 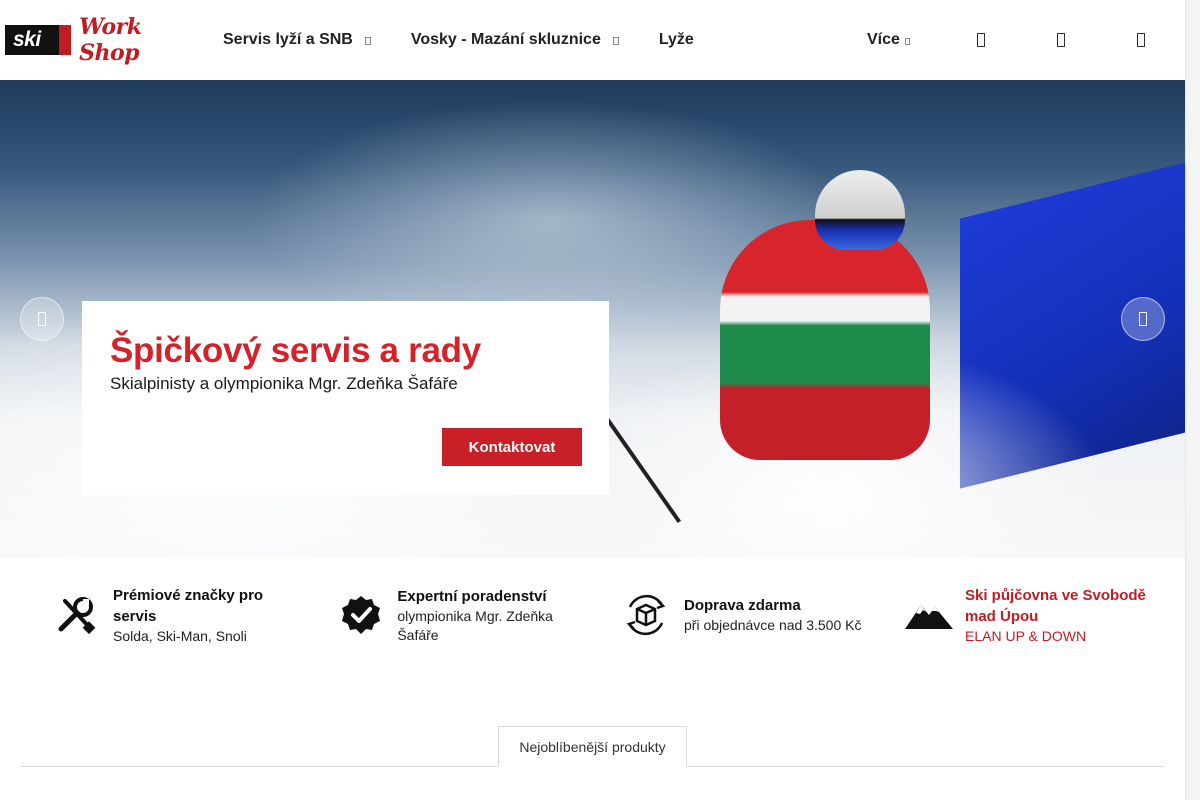 What do you see at coordinates (361, 615) in the screenshot?
I see `verified-badge-icon` at bounding box center [361, 615].